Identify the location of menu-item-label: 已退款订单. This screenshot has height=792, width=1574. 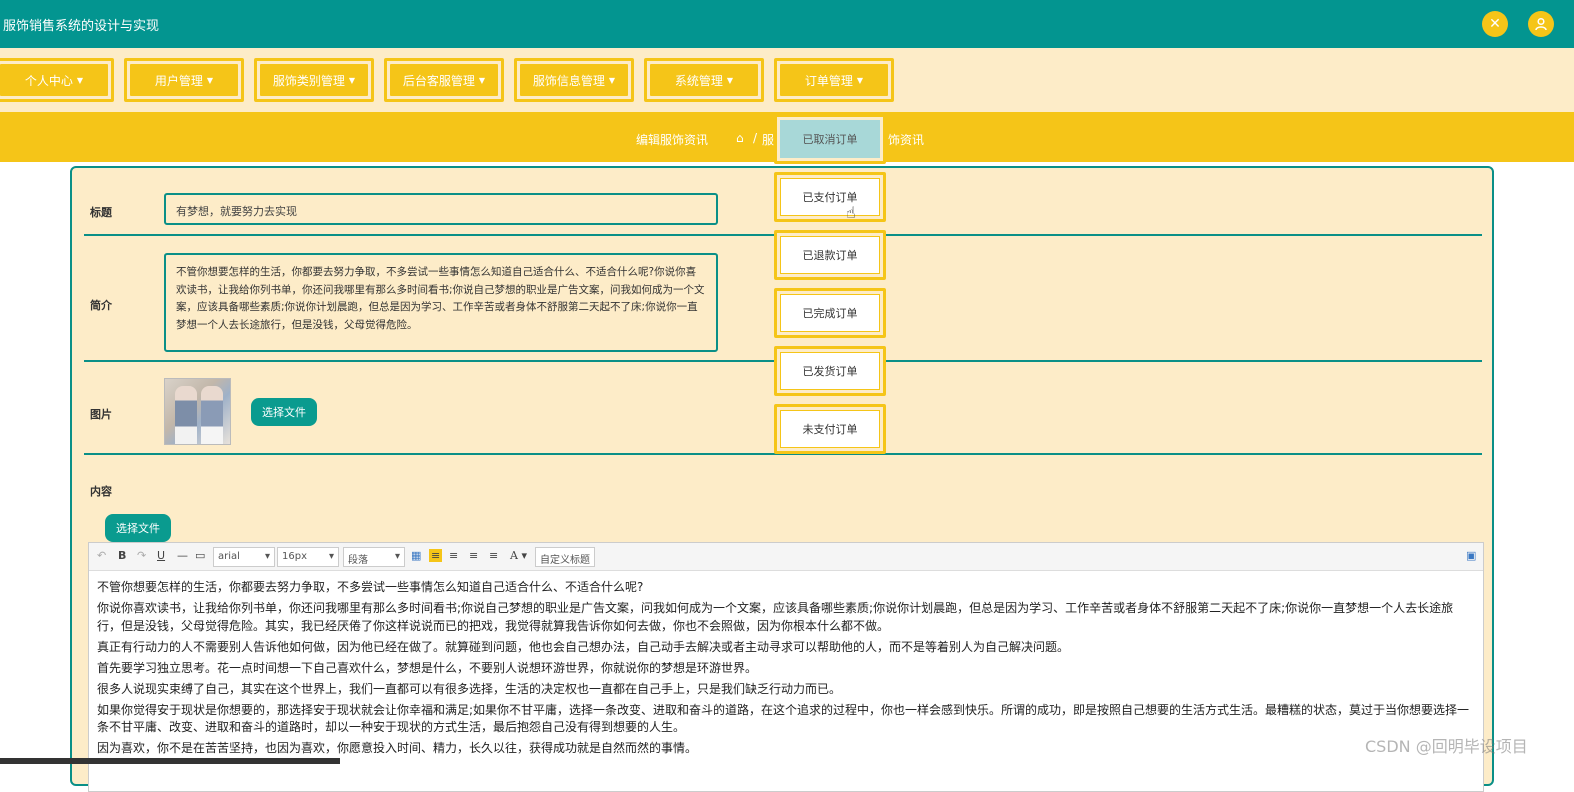
(830, 255).